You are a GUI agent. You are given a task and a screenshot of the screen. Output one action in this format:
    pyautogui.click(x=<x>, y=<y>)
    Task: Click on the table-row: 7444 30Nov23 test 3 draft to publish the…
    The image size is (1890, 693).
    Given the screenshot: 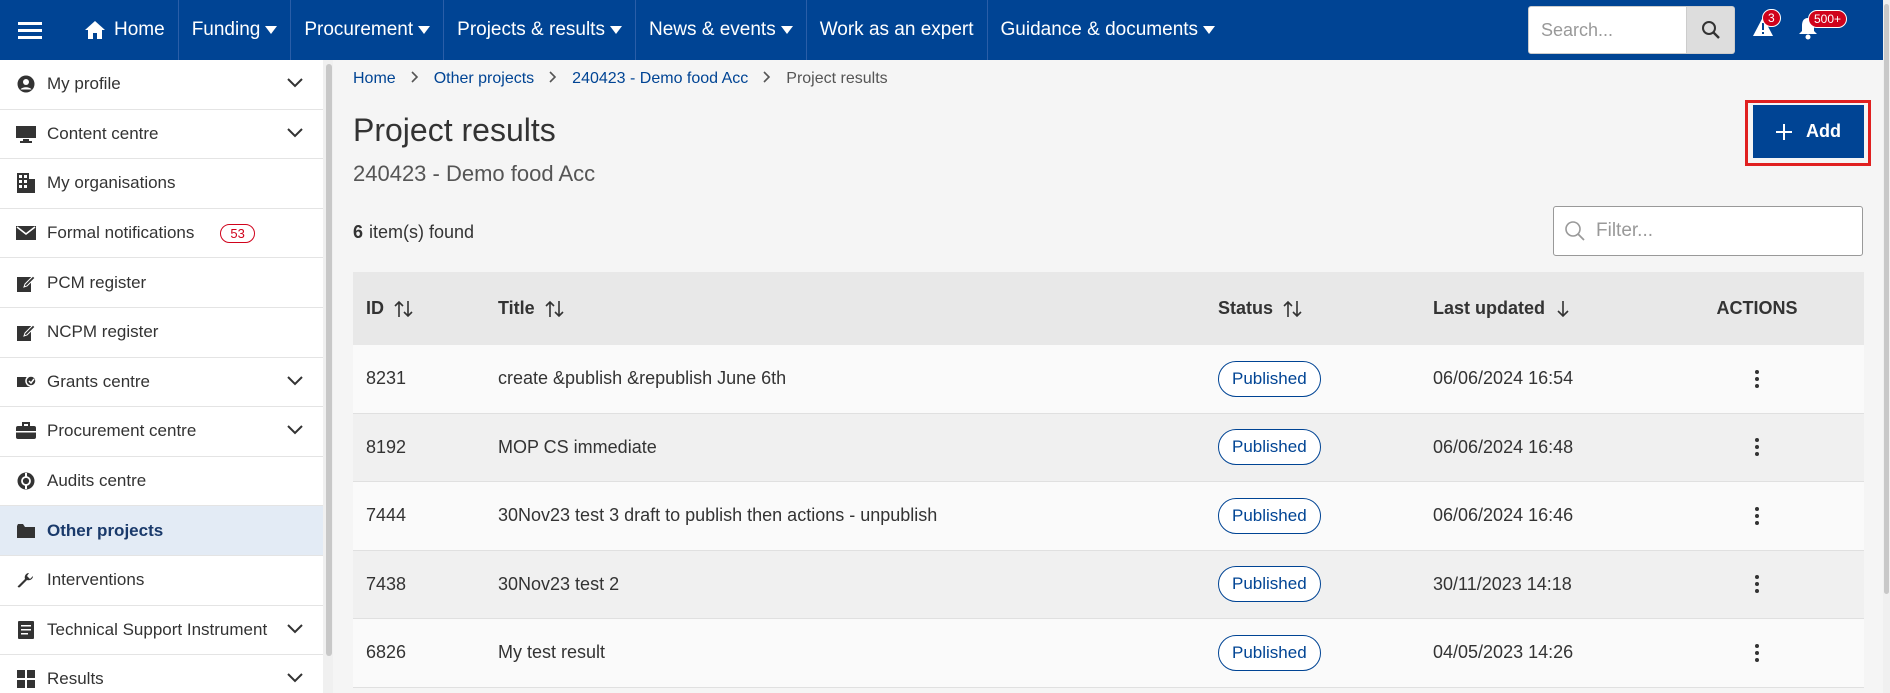 What is the action you would take?
    pyautogui.click(x=1108, y=516)
    